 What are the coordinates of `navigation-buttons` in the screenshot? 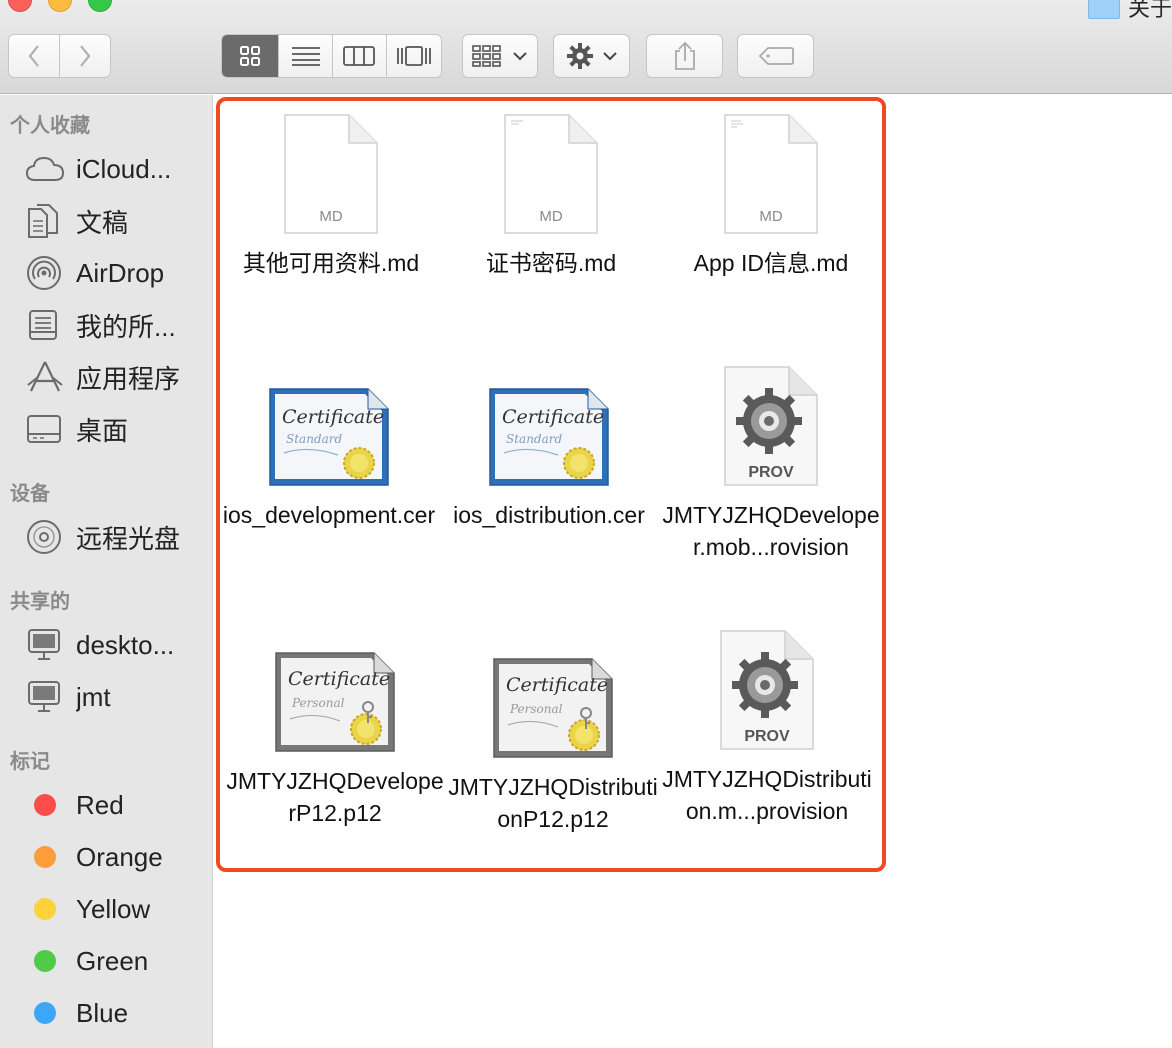 It's located at (59, 56).